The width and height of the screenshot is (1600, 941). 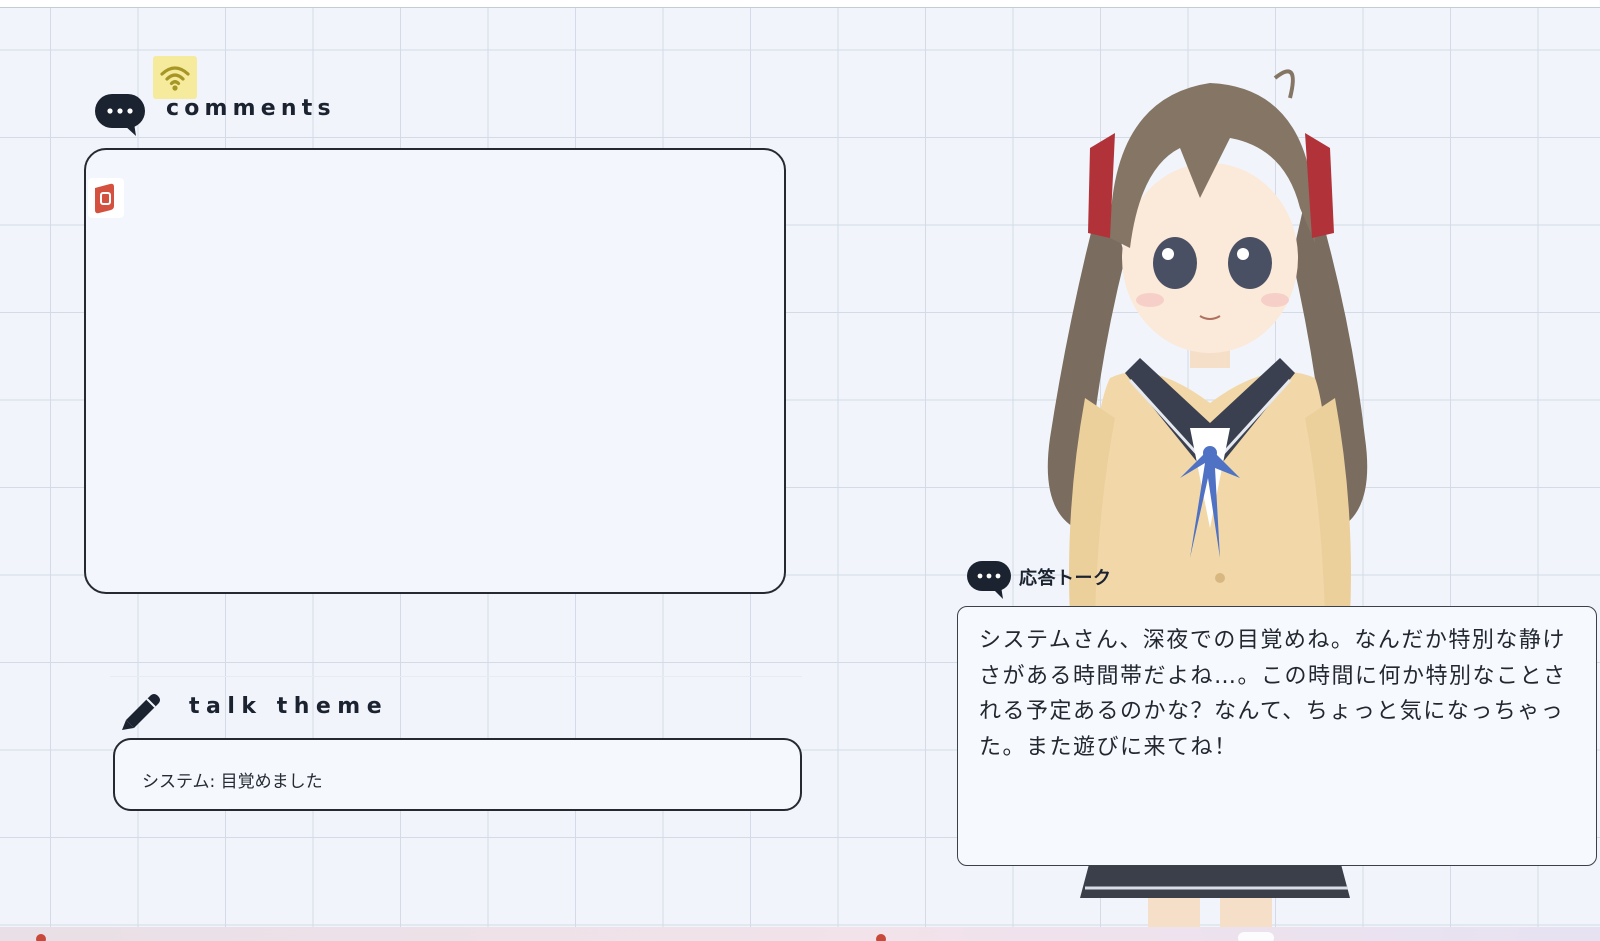 I want to click on talk-theme-value: システム: 目覚めました, so click(x=232, y=782).